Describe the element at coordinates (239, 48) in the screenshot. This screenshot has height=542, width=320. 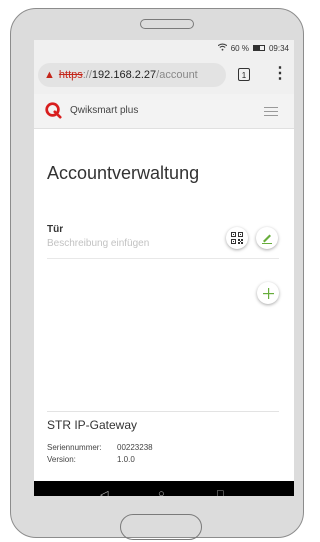
I see `battery-percentage: 60 %` at that location.